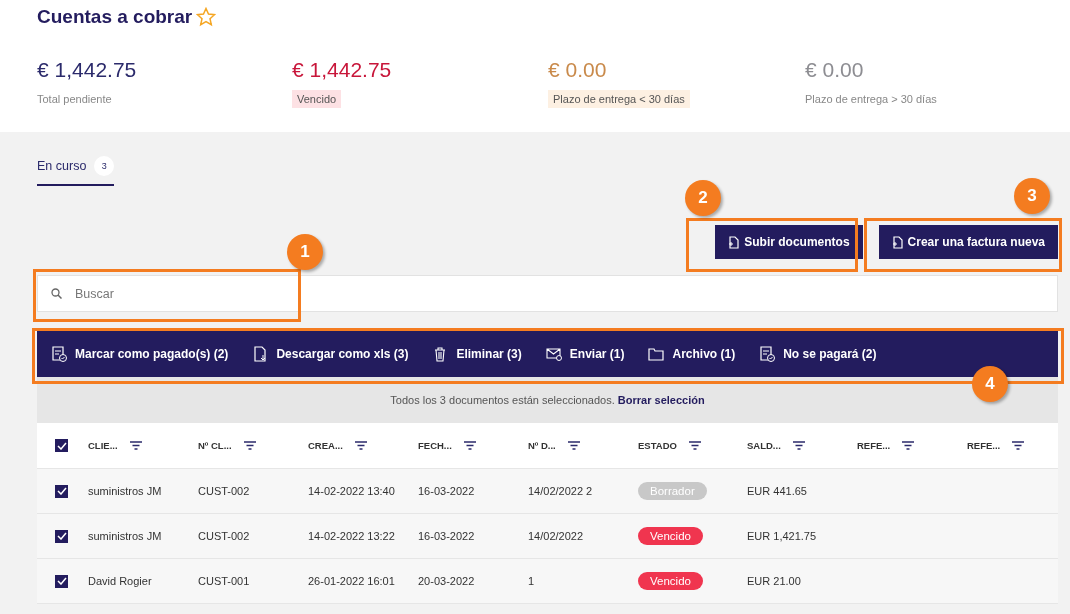  Describe the element at coordinates (556, 536) in the screenshot. I see `table-cell: 14/02/2022` at that location.